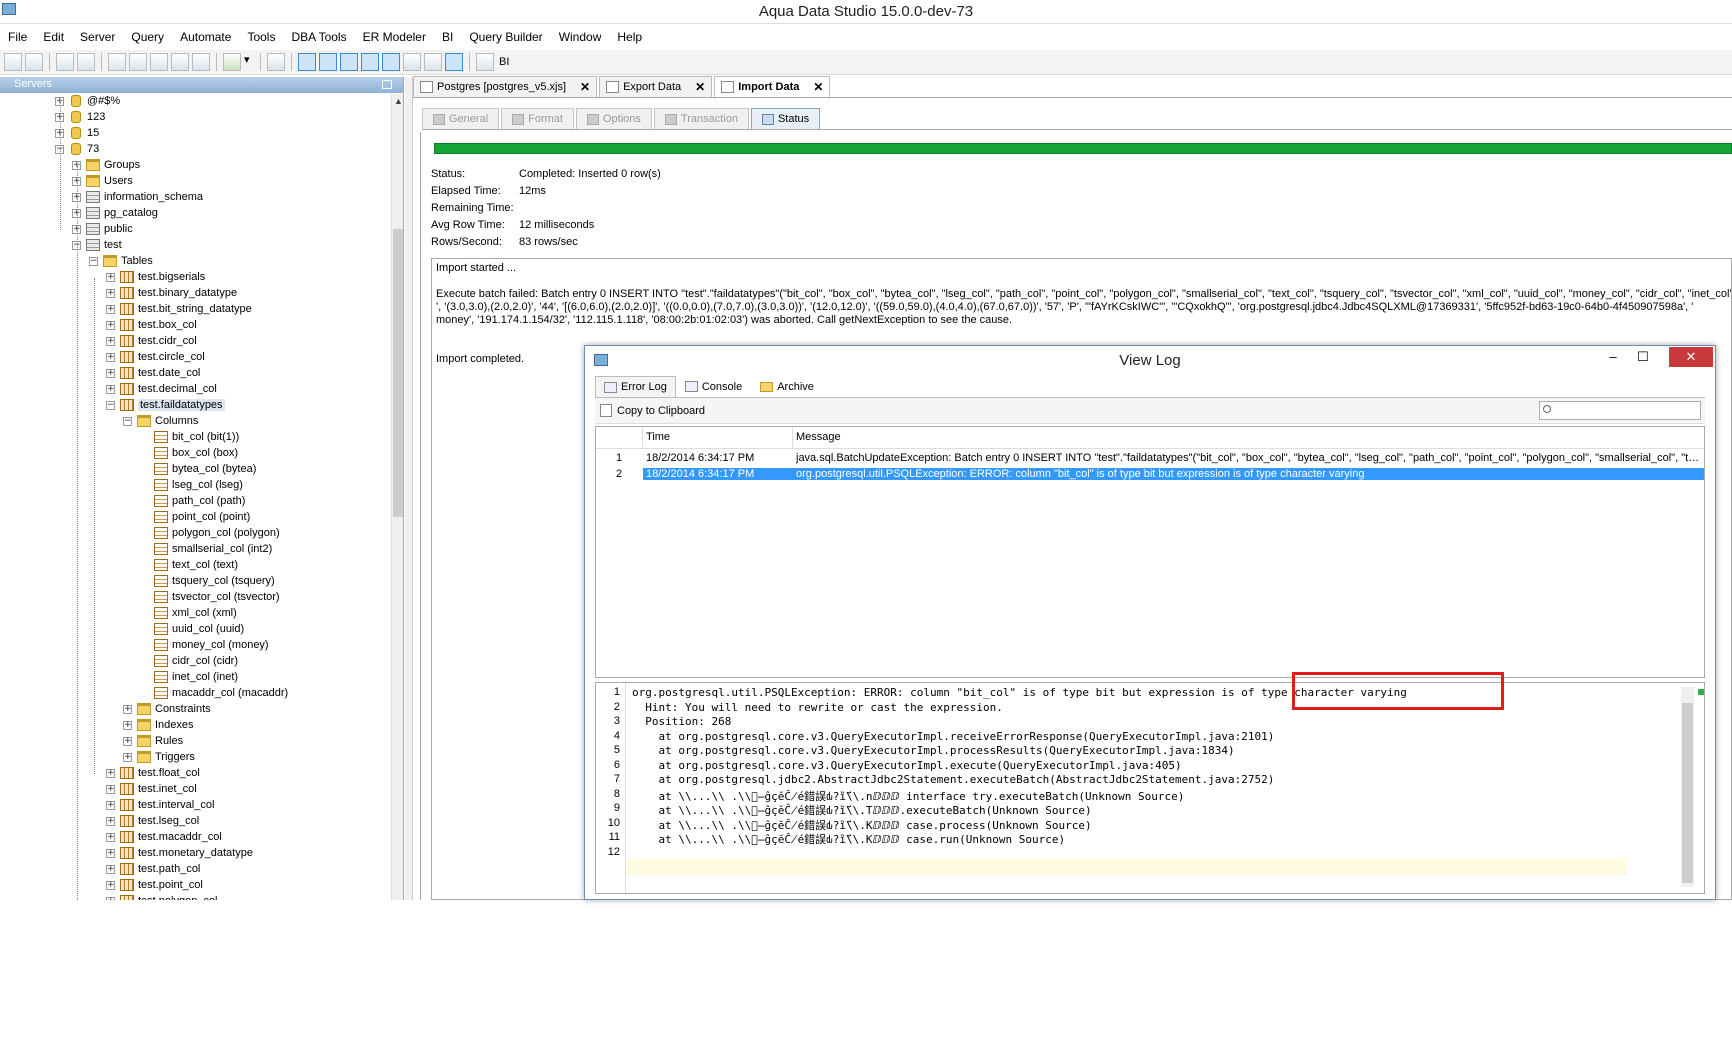 This screenshot has height=1040, width=1732. What do you see at coordinates (151, 341) in the screenshot?
I see `tree-item-table: + test.cidr_col` at bounding box center [151, 341].